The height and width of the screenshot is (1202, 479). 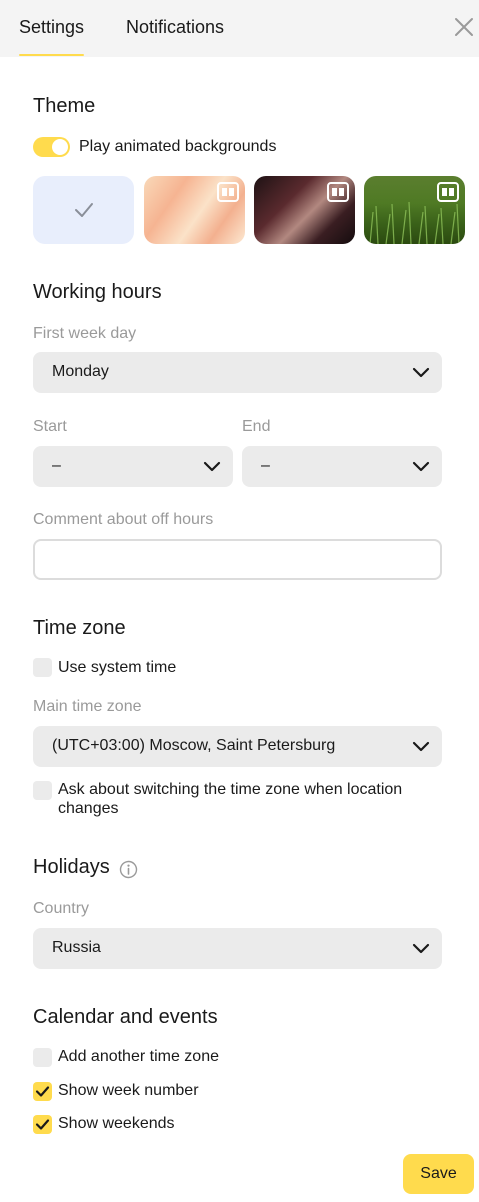 What do you see at coordinates (79, 628) in the screenshot?
I see `time-zone-heading: Time zone` at bounding box center [79, 628].